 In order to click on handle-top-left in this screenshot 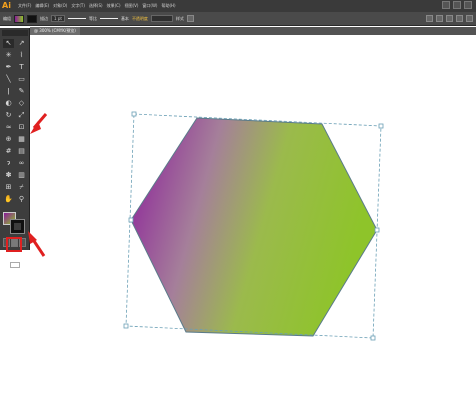, I will do `click(134, 114)`.